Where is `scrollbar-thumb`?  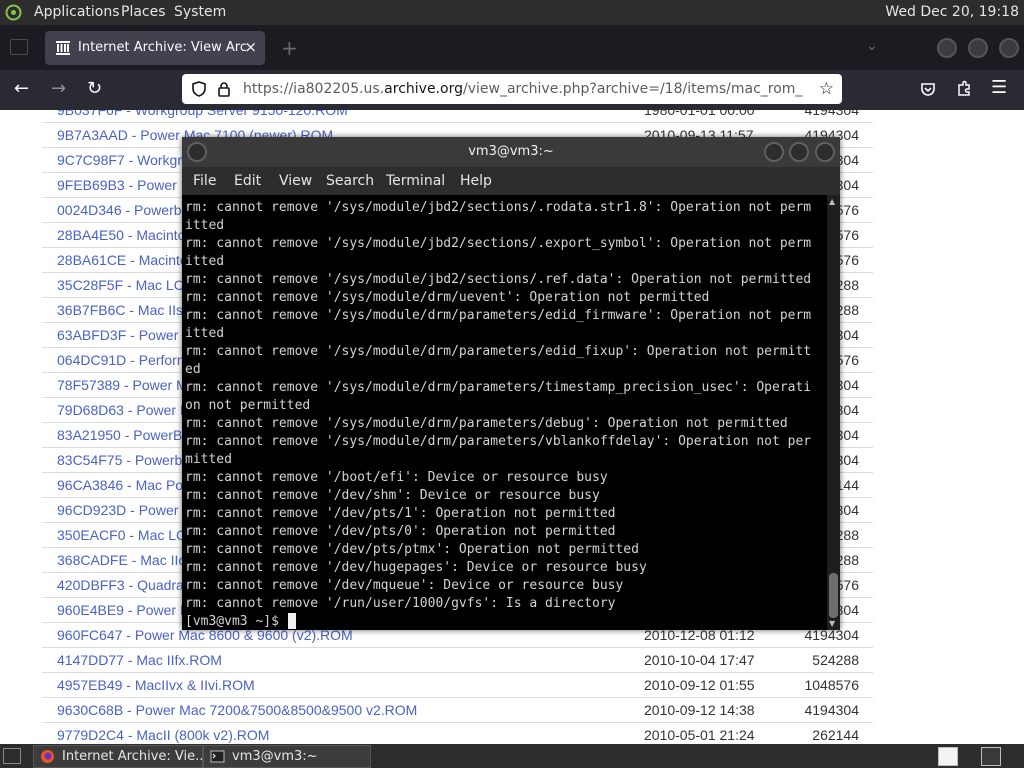 scrollbar-thumb is located at coordinates (833, 595).